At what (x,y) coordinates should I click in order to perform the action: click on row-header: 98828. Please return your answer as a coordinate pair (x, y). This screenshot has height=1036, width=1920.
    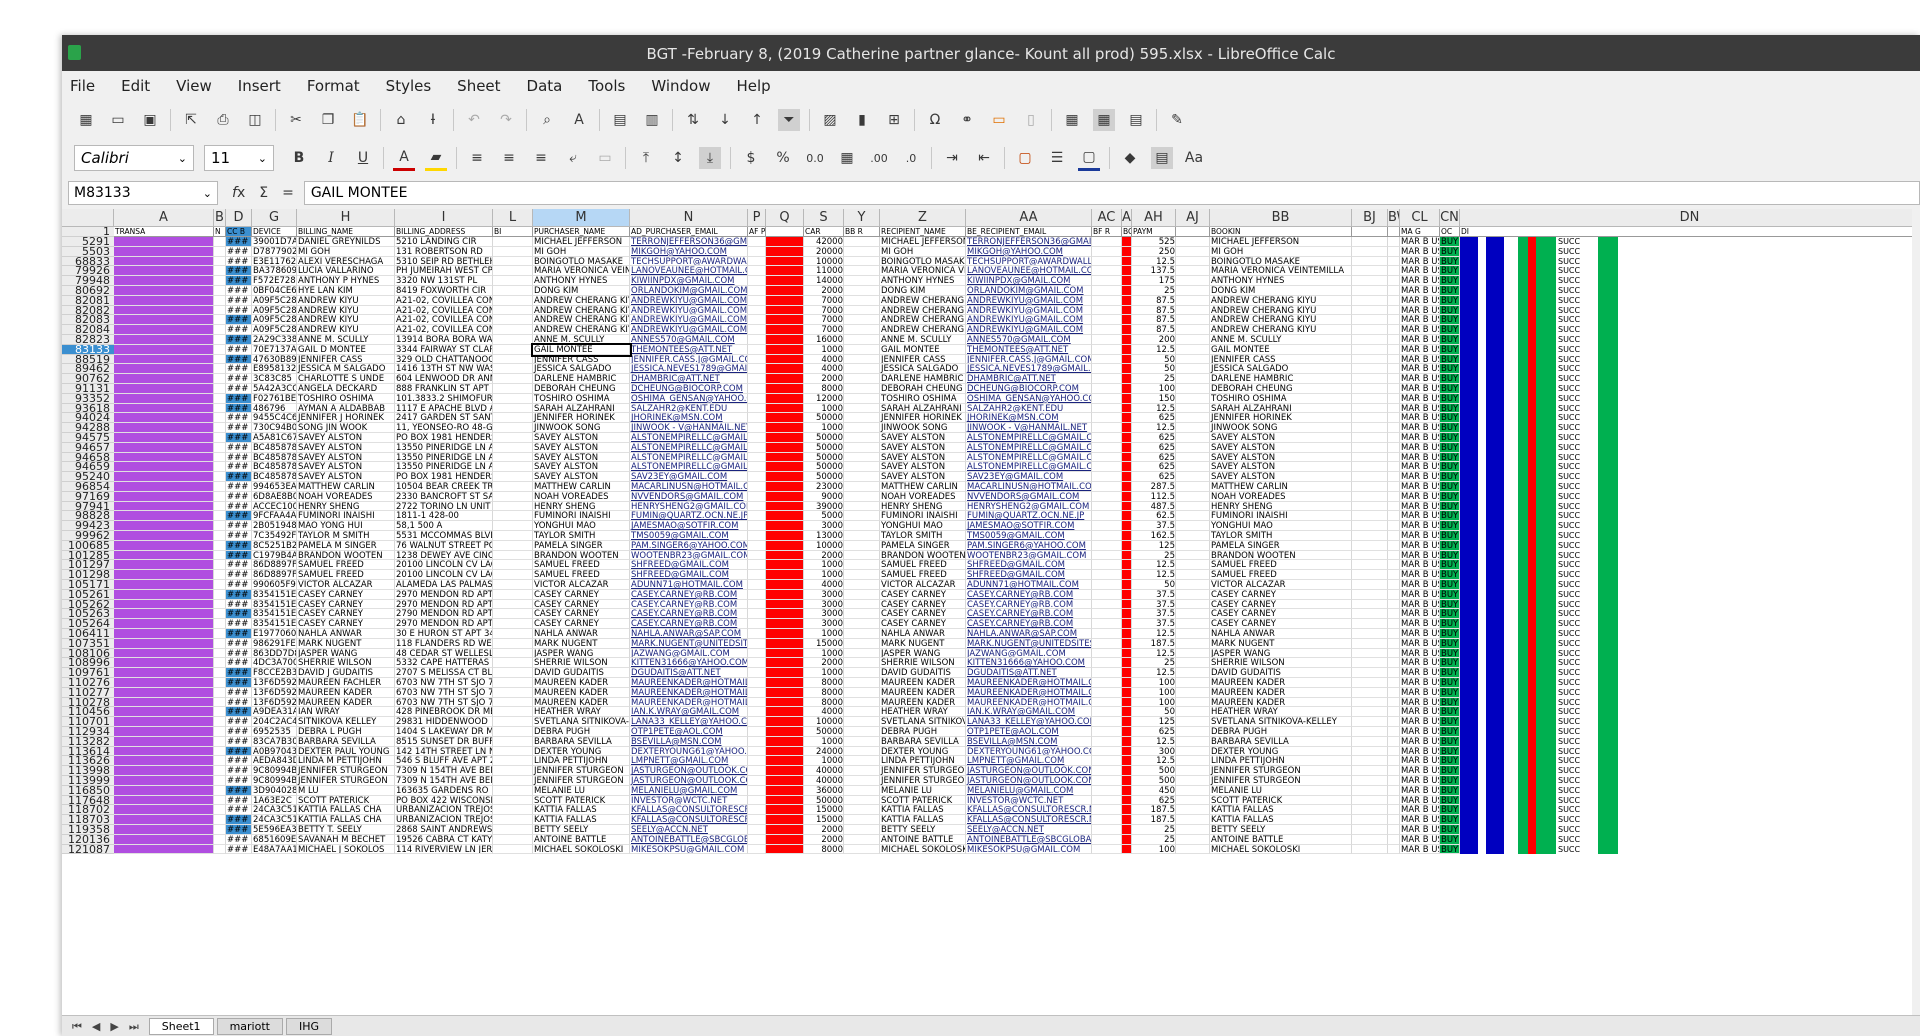
    Looking at the image, I should click on (88, 516).